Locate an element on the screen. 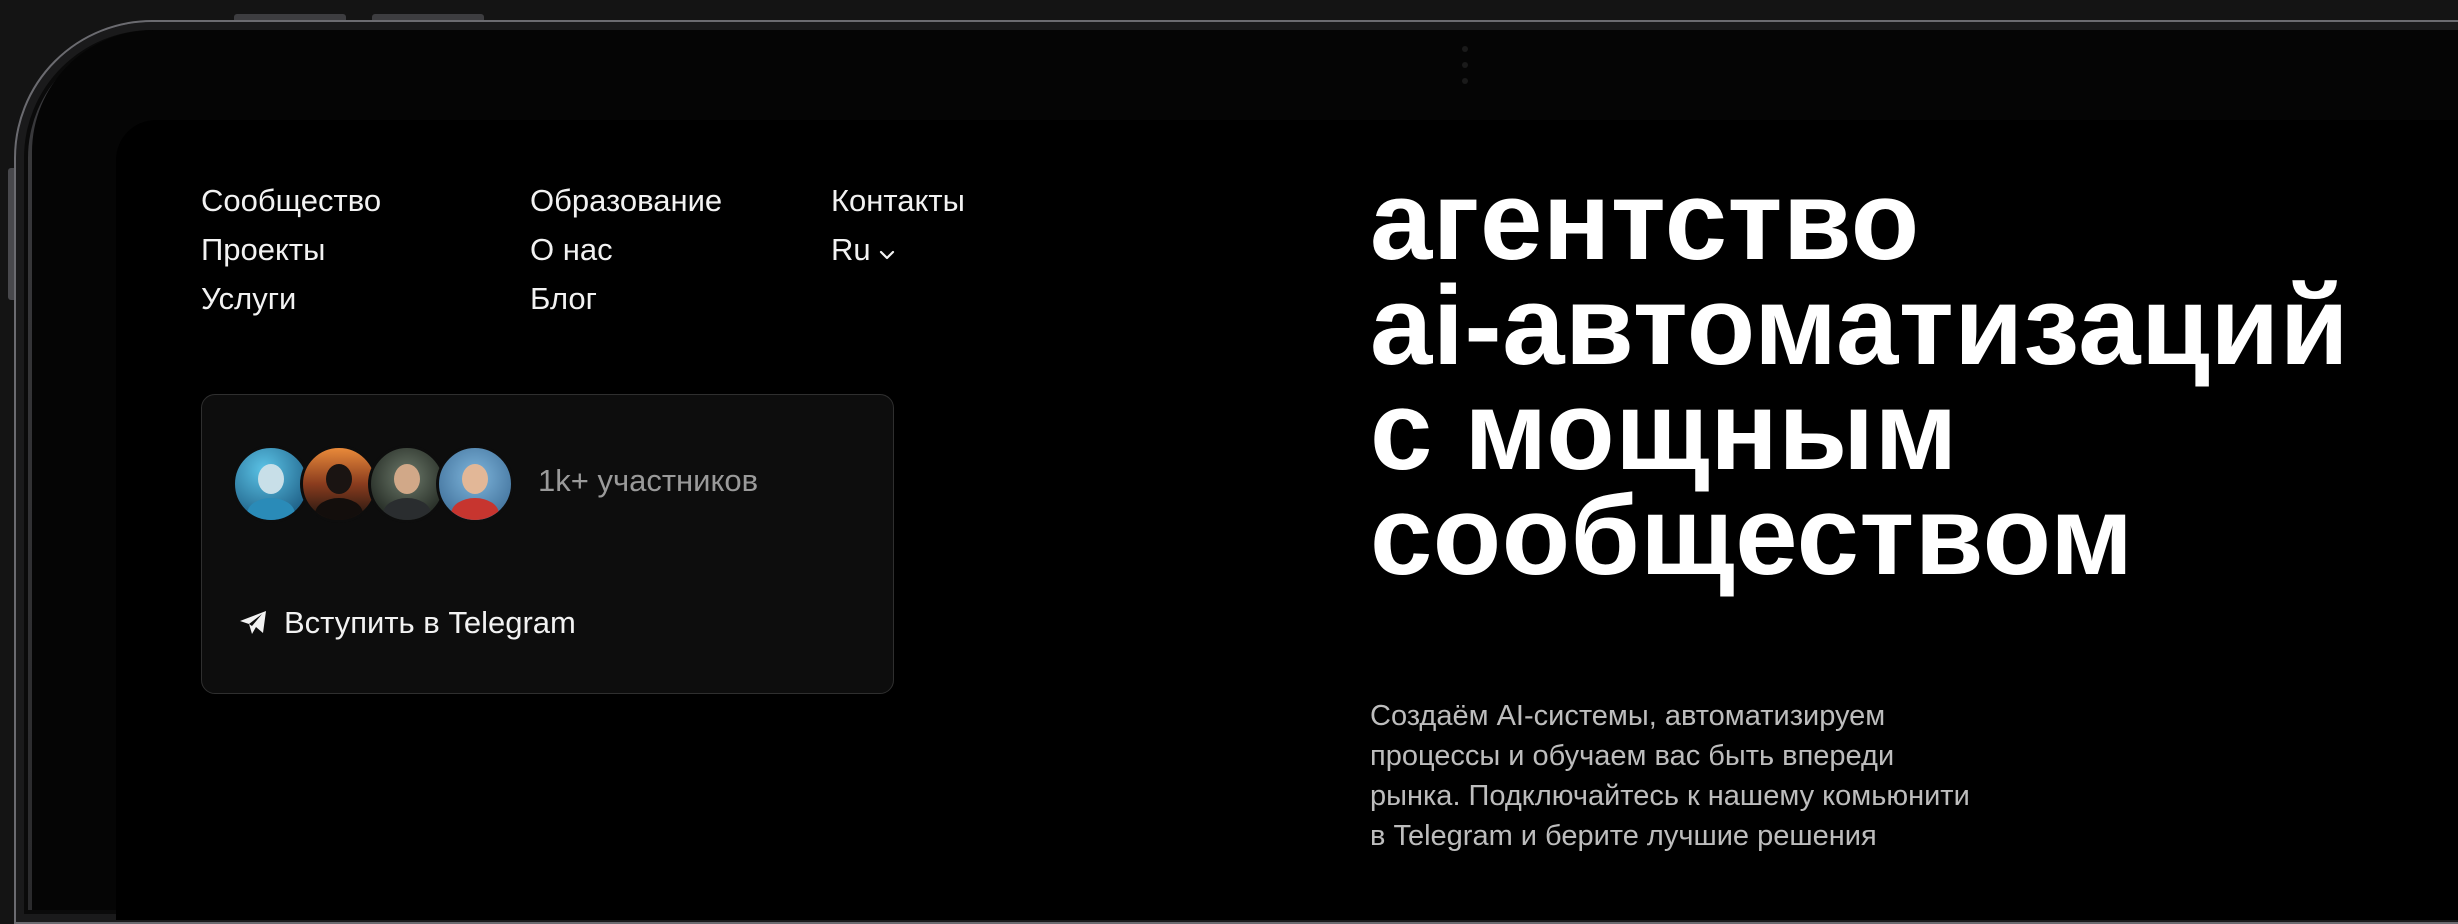 Image resolution: width=2458 pixels, height=924 pixels. telegram-icon is located at coordinates (253, 622).